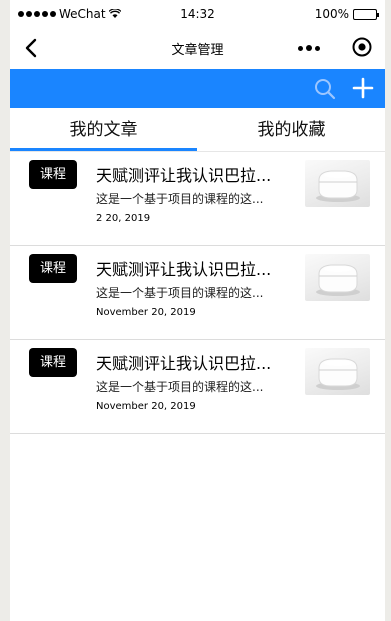 This screenshot has height=621, width=391. What do you see at coordinates (363, 88) in the screenshot?
I see `plus-icon` at bounding box center [363, 88].